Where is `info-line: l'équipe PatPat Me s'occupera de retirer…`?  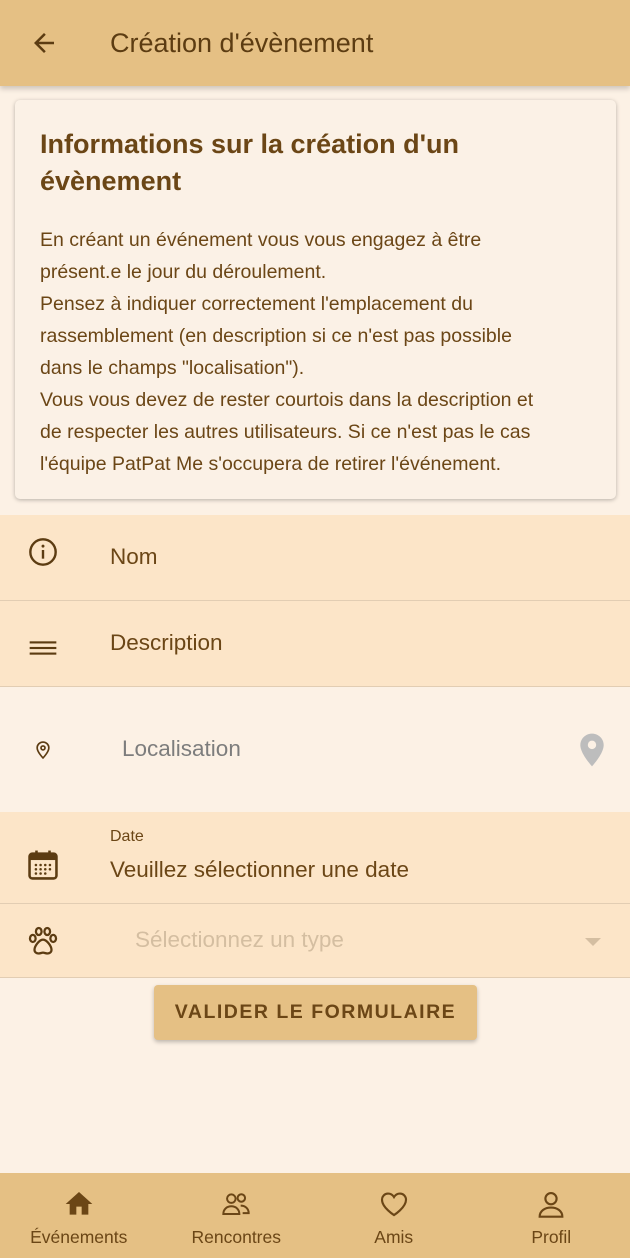
info-line: l'équipe PatPat Me s'occupera de retirer… is located at coordinates (271, 464).